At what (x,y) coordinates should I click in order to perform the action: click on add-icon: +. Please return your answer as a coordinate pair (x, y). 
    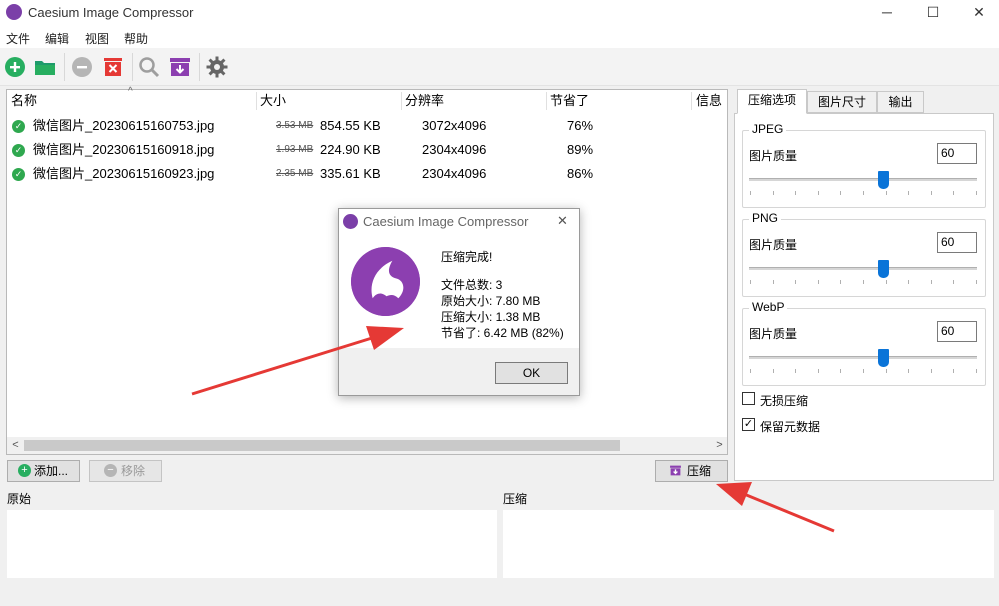
    Looking at the image, I should click on (24, 470).